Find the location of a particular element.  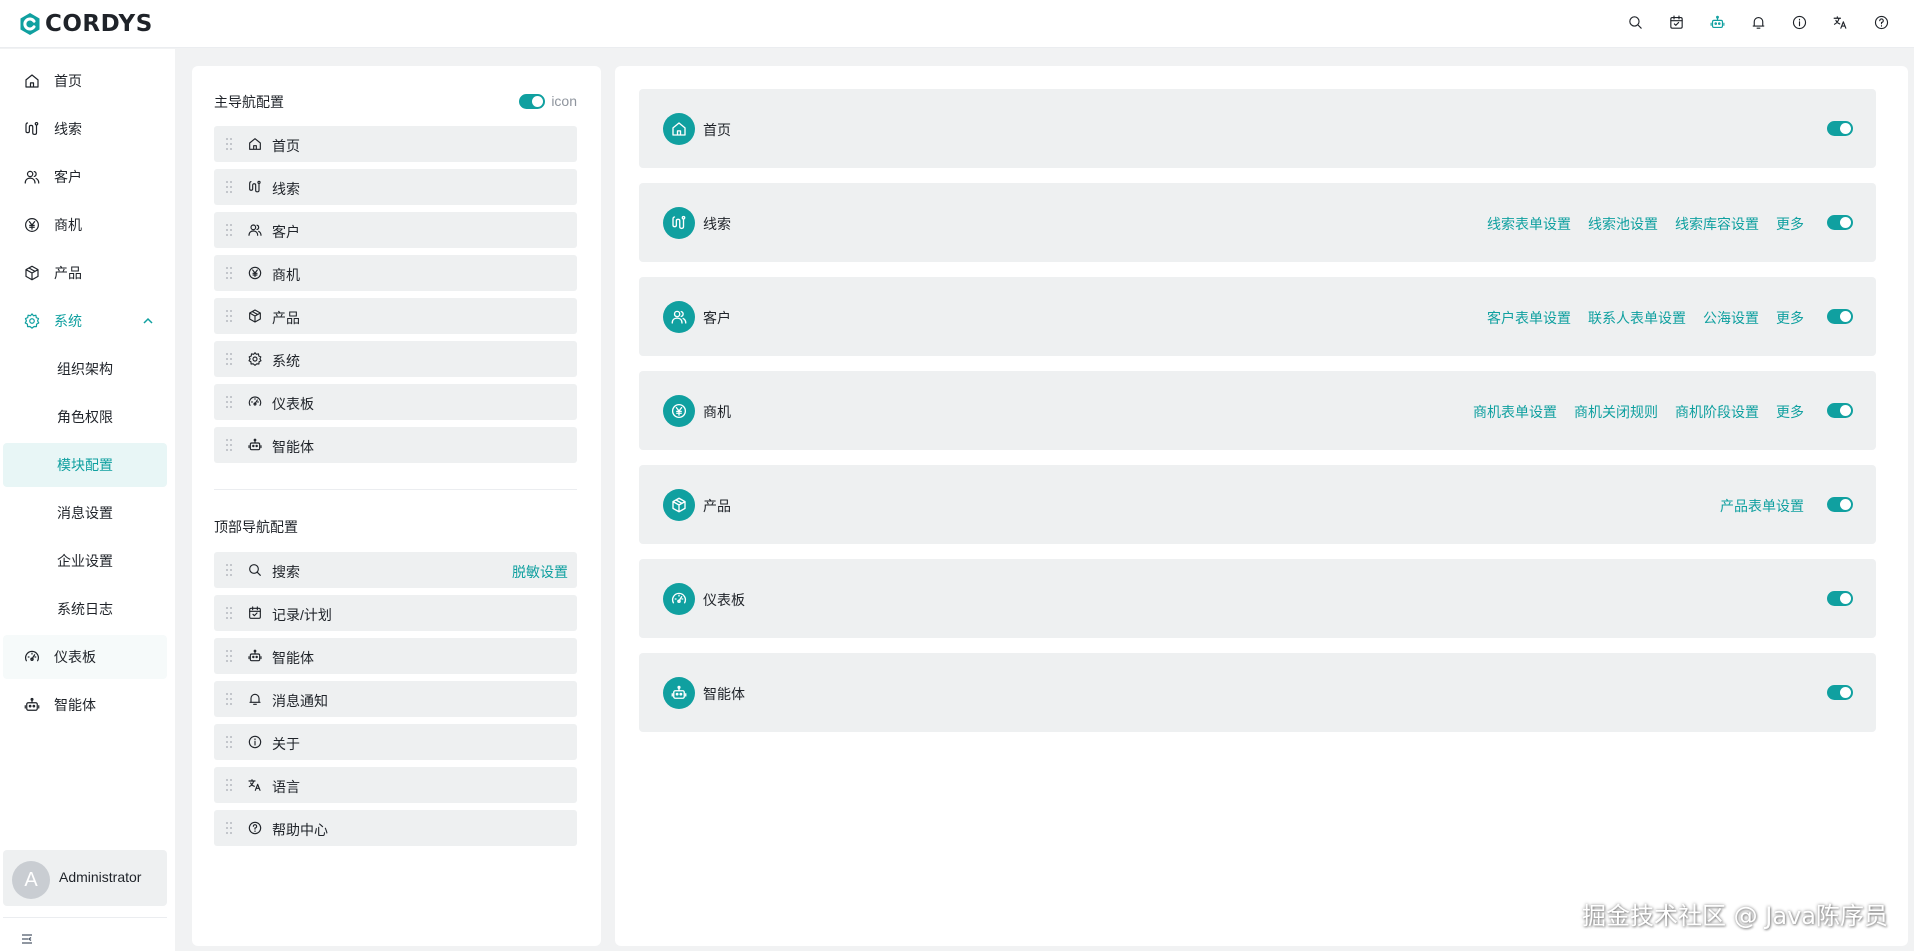

customer-icon is located at coordinates (32, 177).